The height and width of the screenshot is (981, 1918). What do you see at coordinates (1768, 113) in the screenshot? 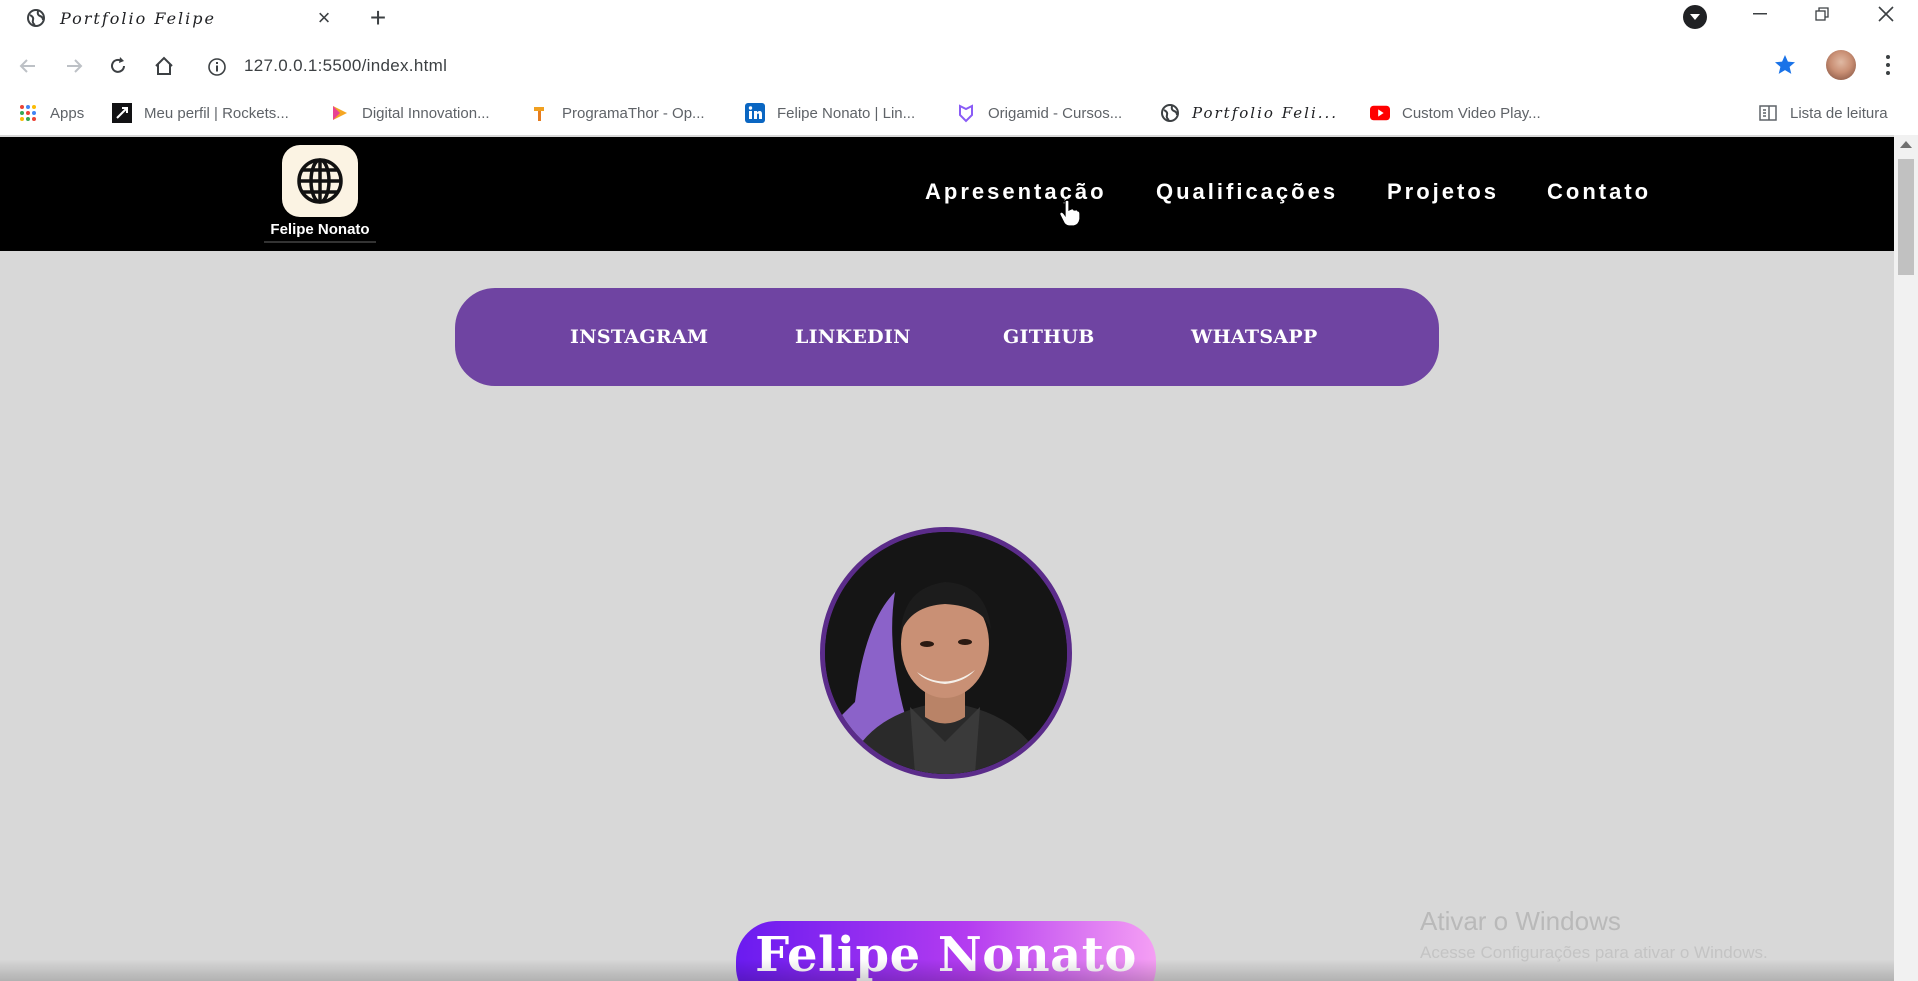
I see `reading-list-icon` at bounding box center [1768, 113].